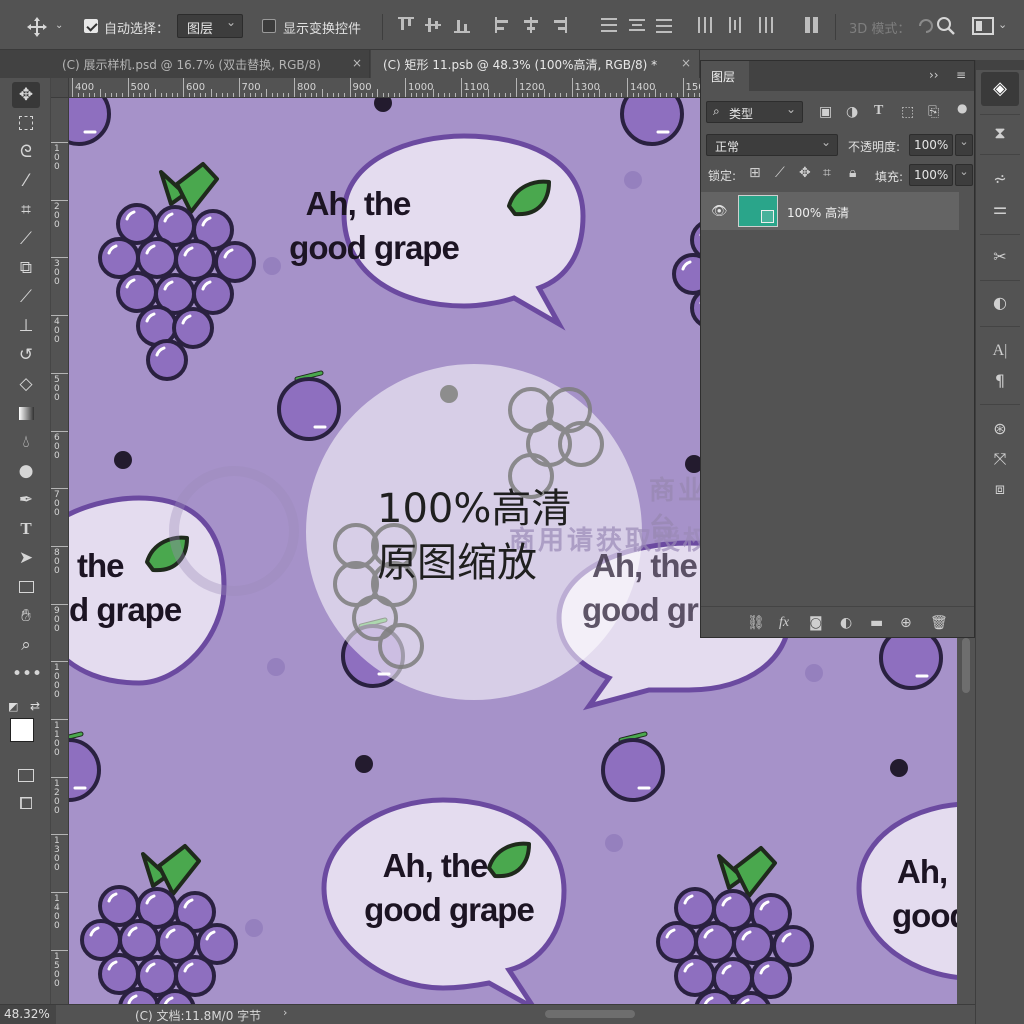  What do you see at coordinates (26, 239) in the screenshot?
I see `eyedropper-tool: ⟋` at bounding box center [26, 239].